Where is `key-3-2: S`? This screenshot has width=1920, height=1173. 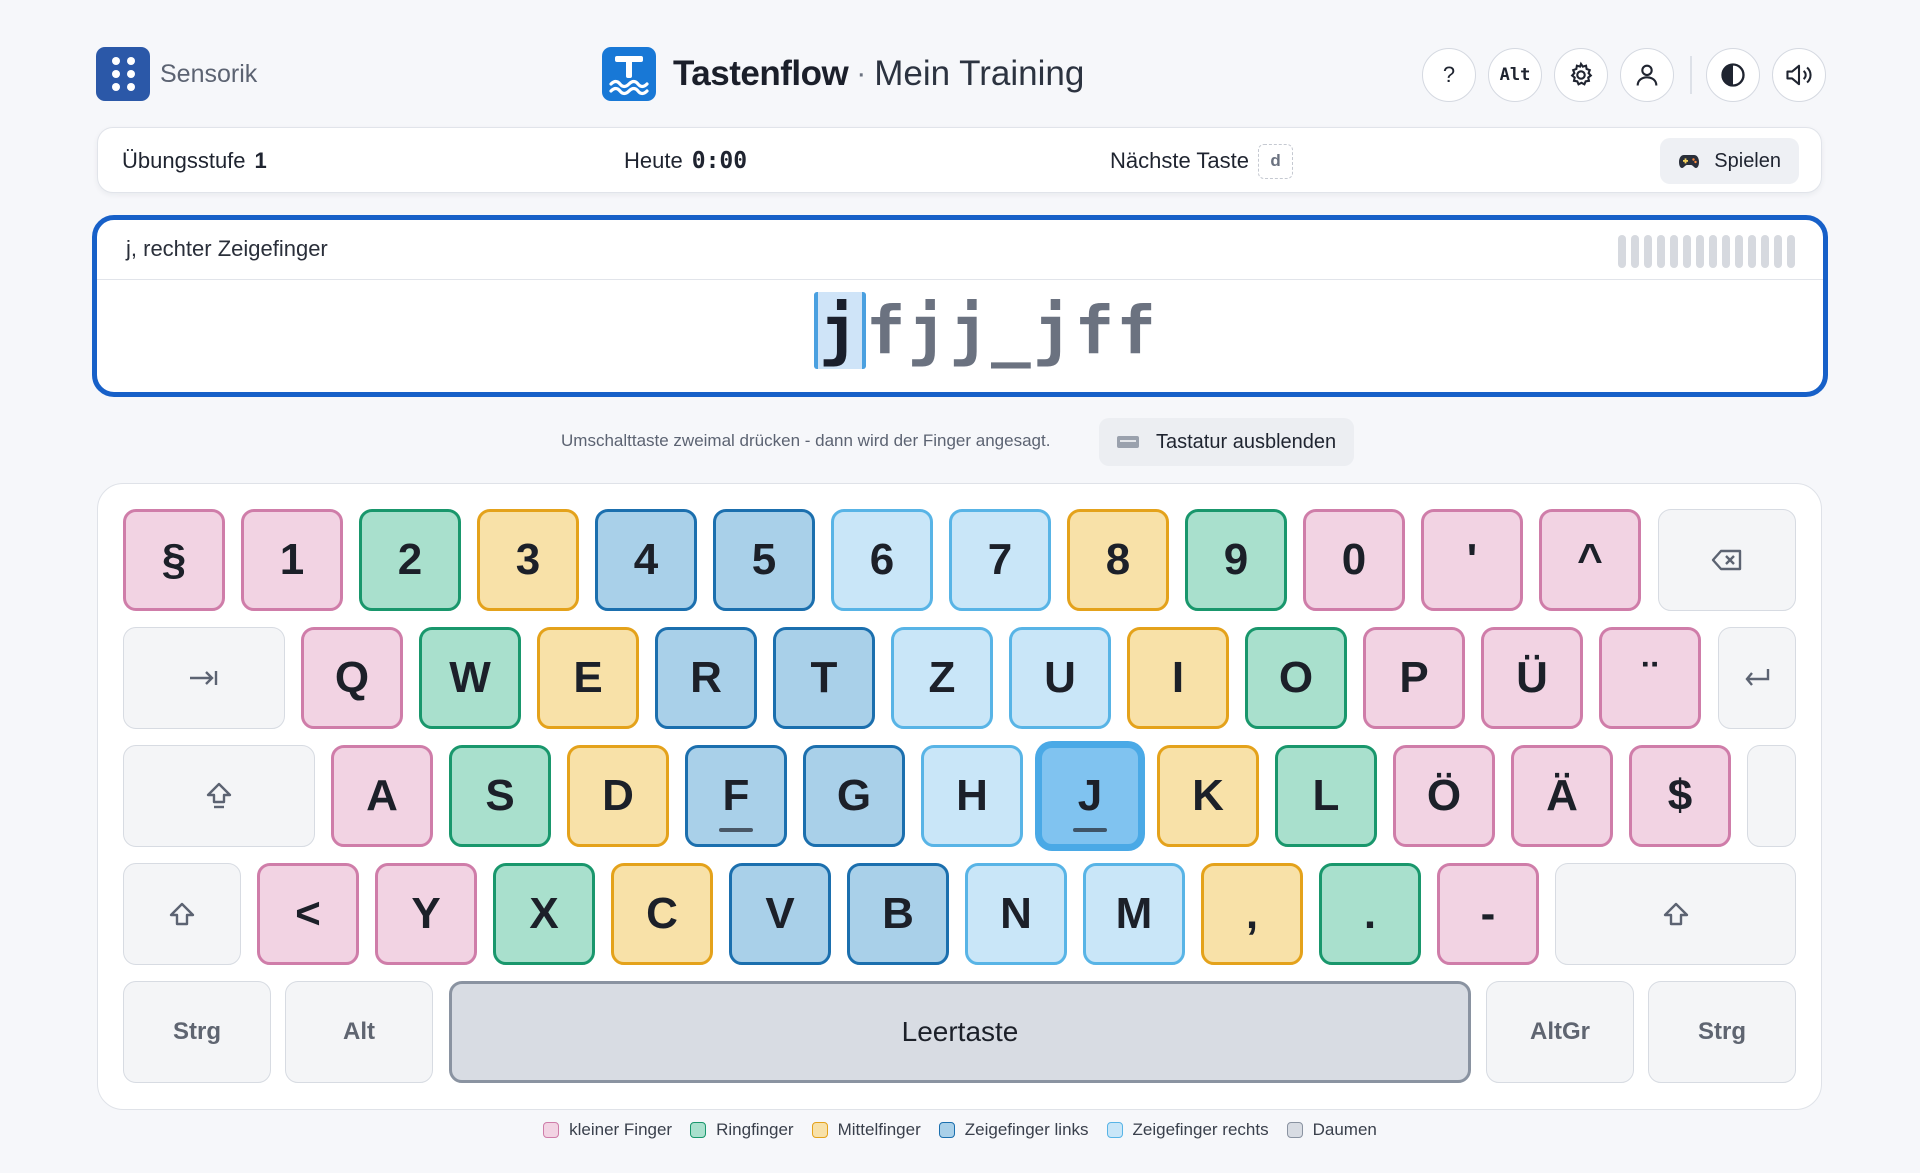
key-3-2: S is located at coordinates (500, 796).